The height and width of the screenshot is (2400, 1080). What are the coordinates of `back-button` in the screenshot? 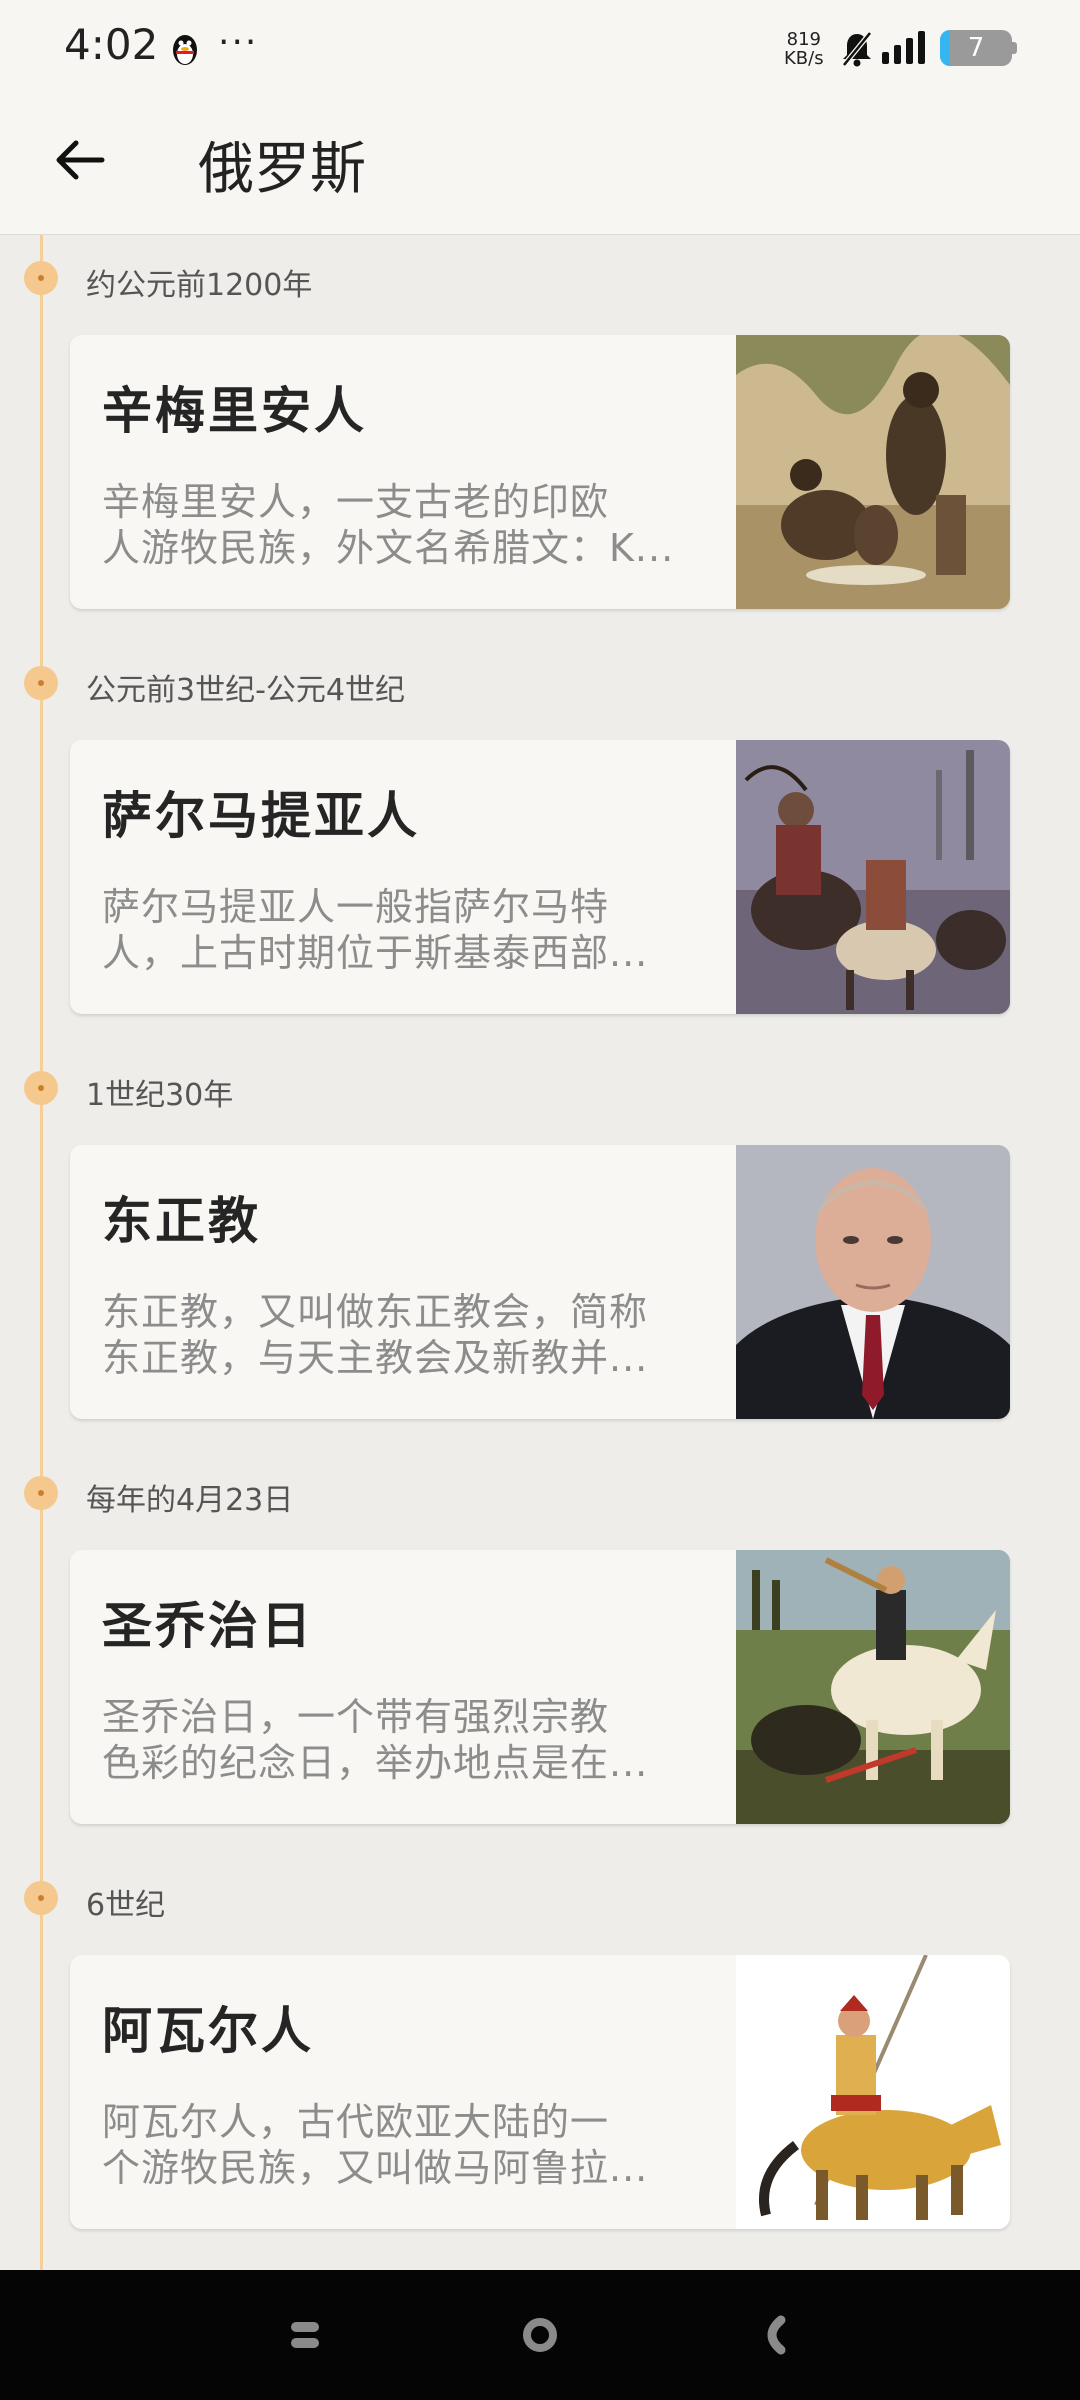 It's located at (774, 2335).